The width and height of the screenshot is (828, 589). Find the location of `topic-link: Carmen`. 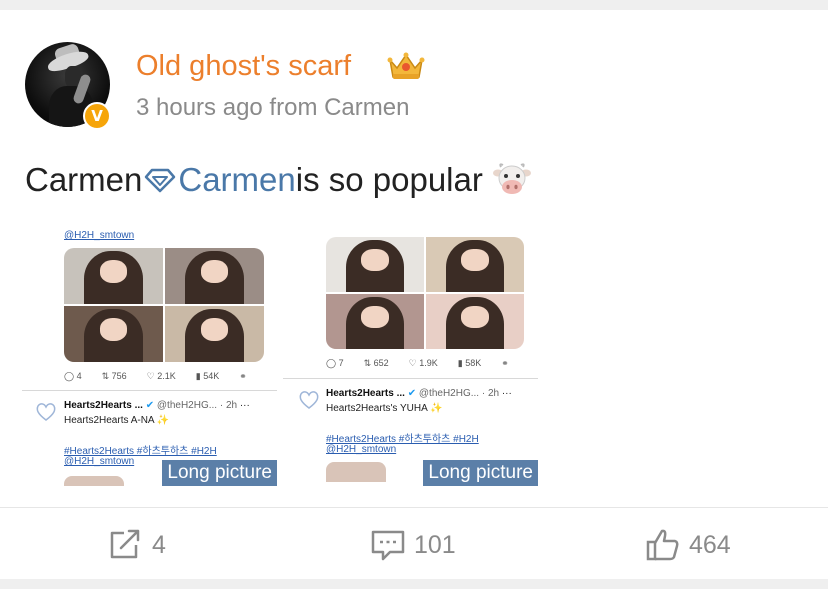

topic-link: Carmen is located at coordinates (236, 180).